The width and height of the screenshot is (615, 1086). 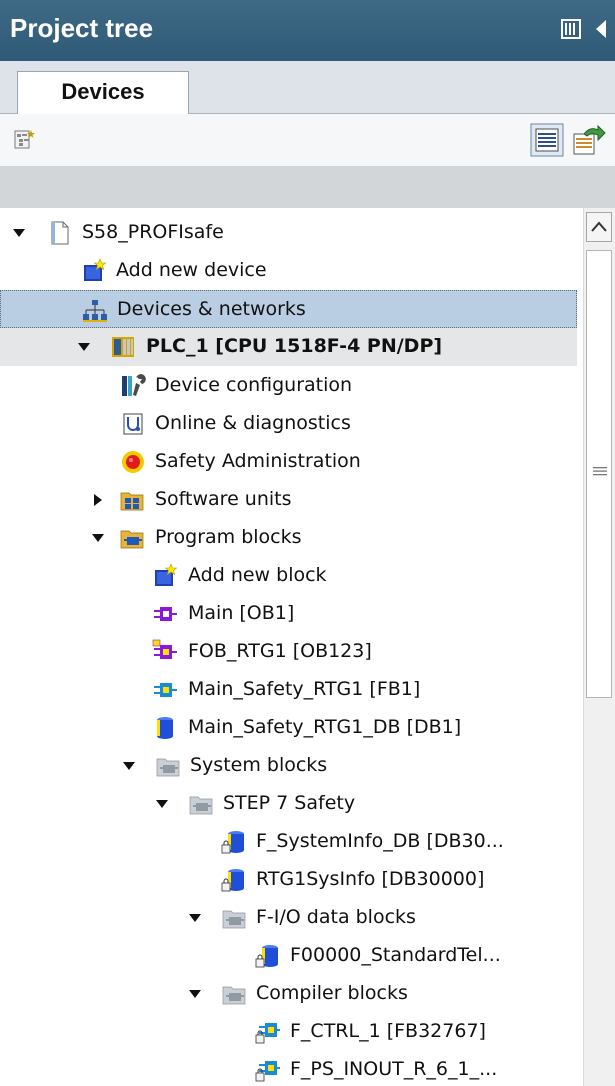 What do you see at coordinates (133, 386) in the screenshot?
I see `device-config-icon` at bounding box center [133, 386].